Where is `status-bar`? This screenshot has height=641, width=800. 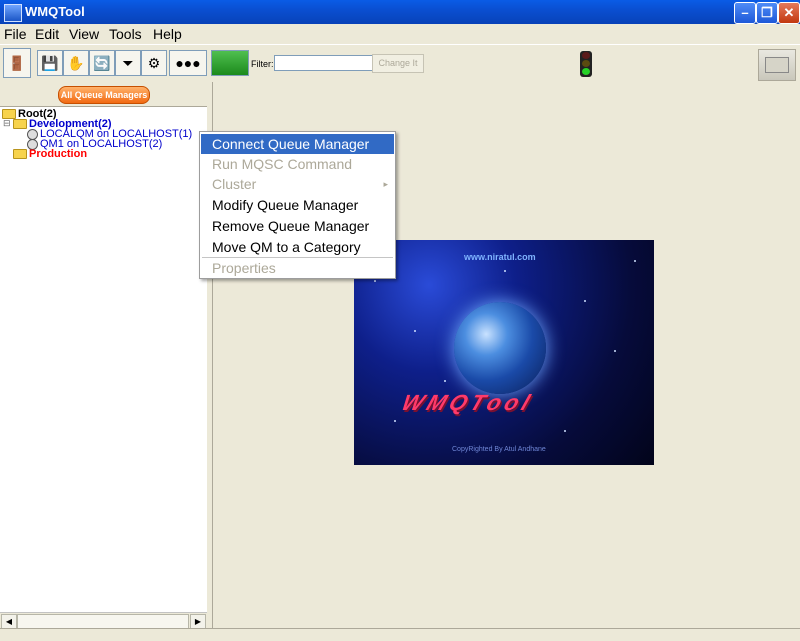
status-bar is located at coordinates (400, 634).